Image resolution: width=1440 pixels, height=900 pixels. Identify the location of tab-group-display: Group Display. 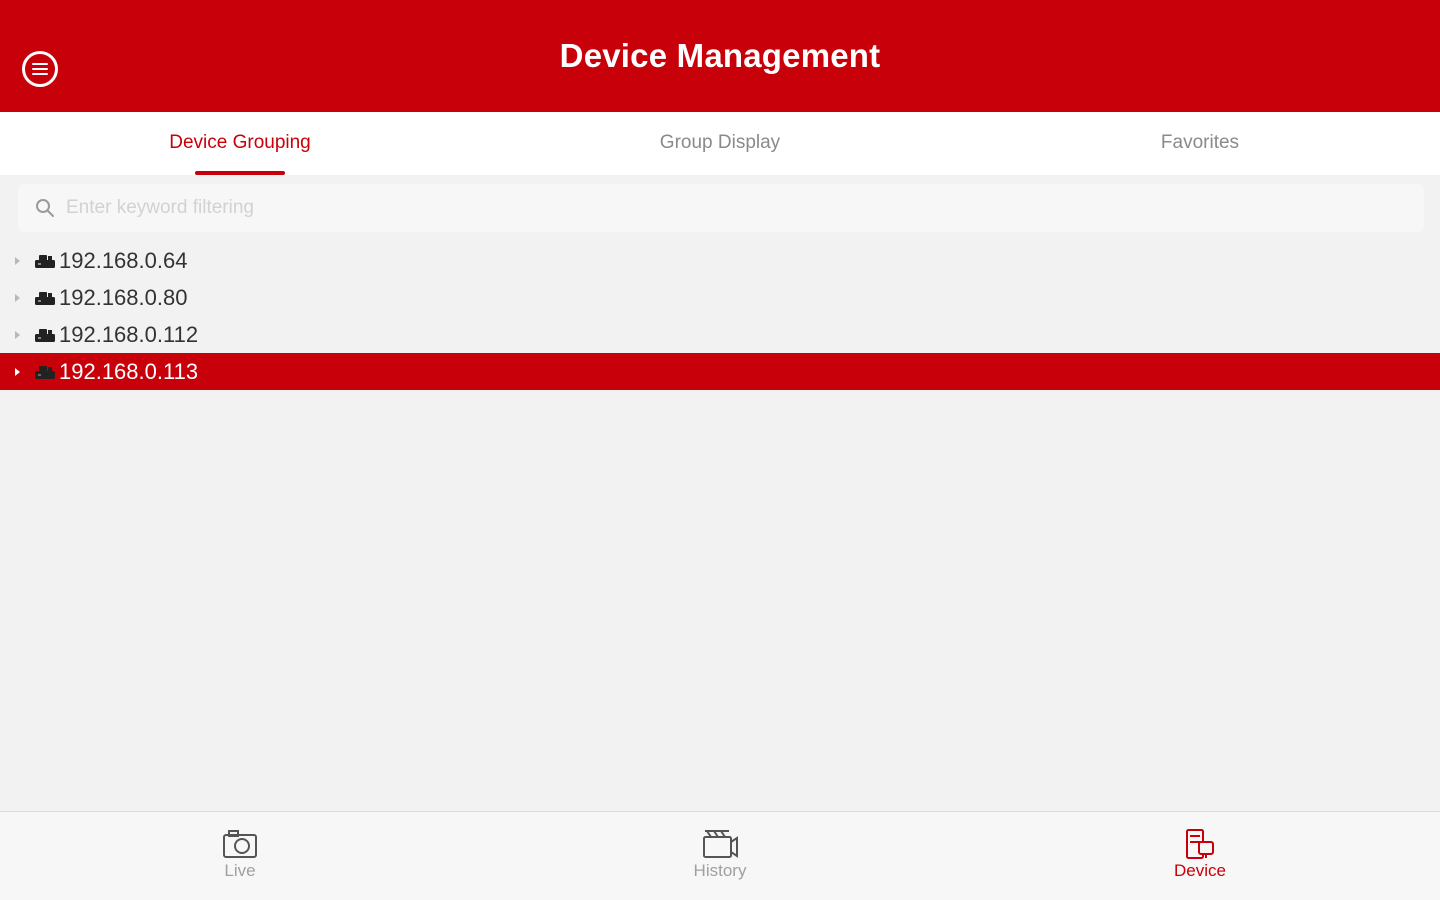
(720, 143).